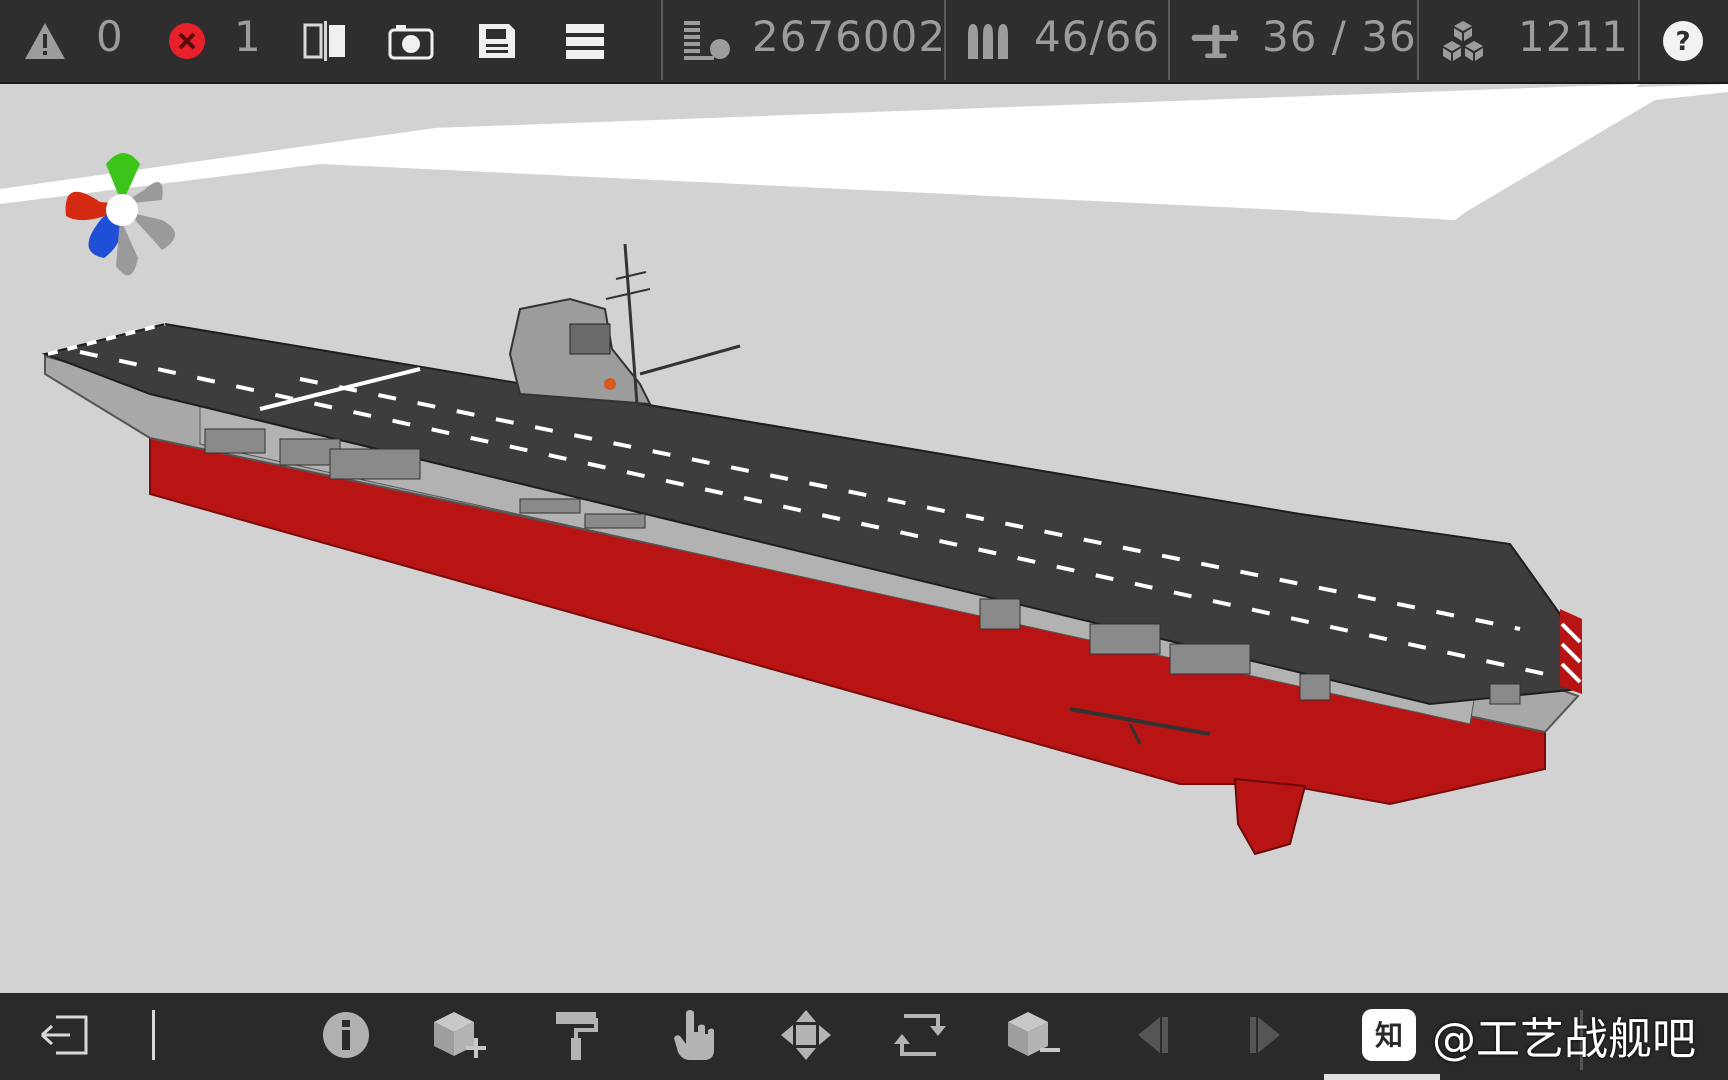  I want to click on remove-part-icon, so click(1034, 1034).